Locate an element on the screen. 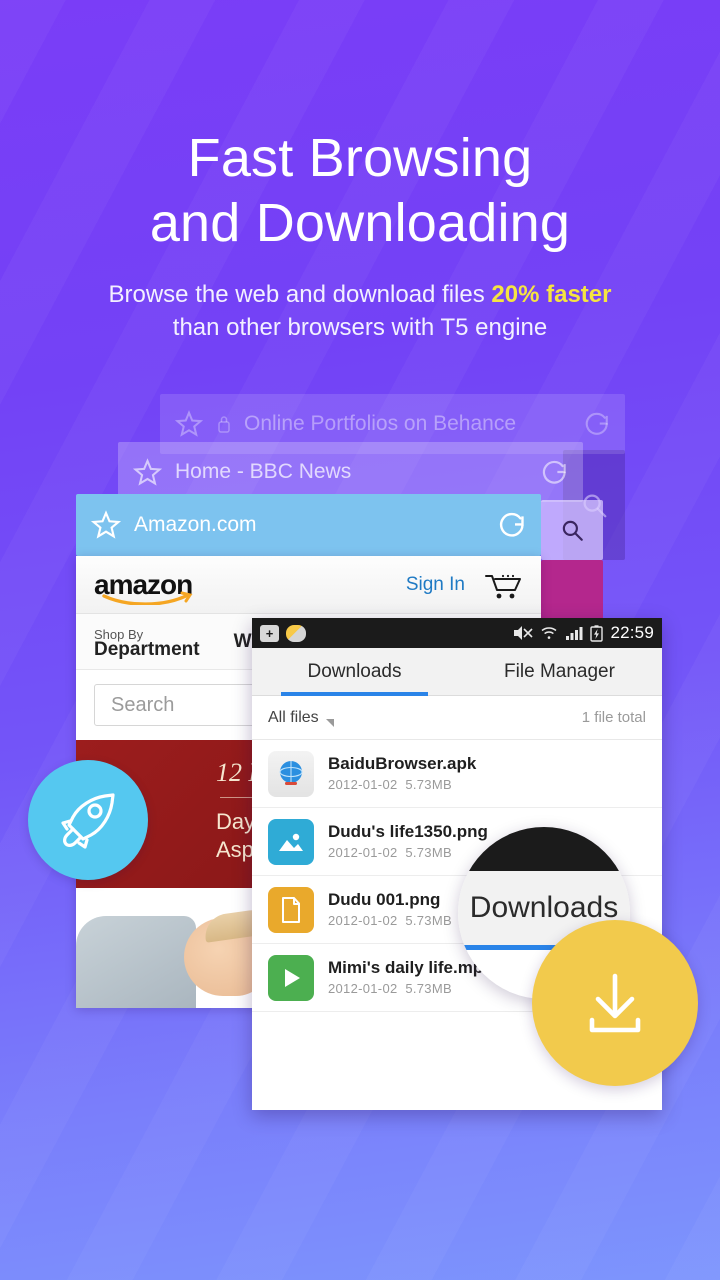 The image size is (720, 1280). shop-by-department: Shop By Department is located at coordinates (147, 643).